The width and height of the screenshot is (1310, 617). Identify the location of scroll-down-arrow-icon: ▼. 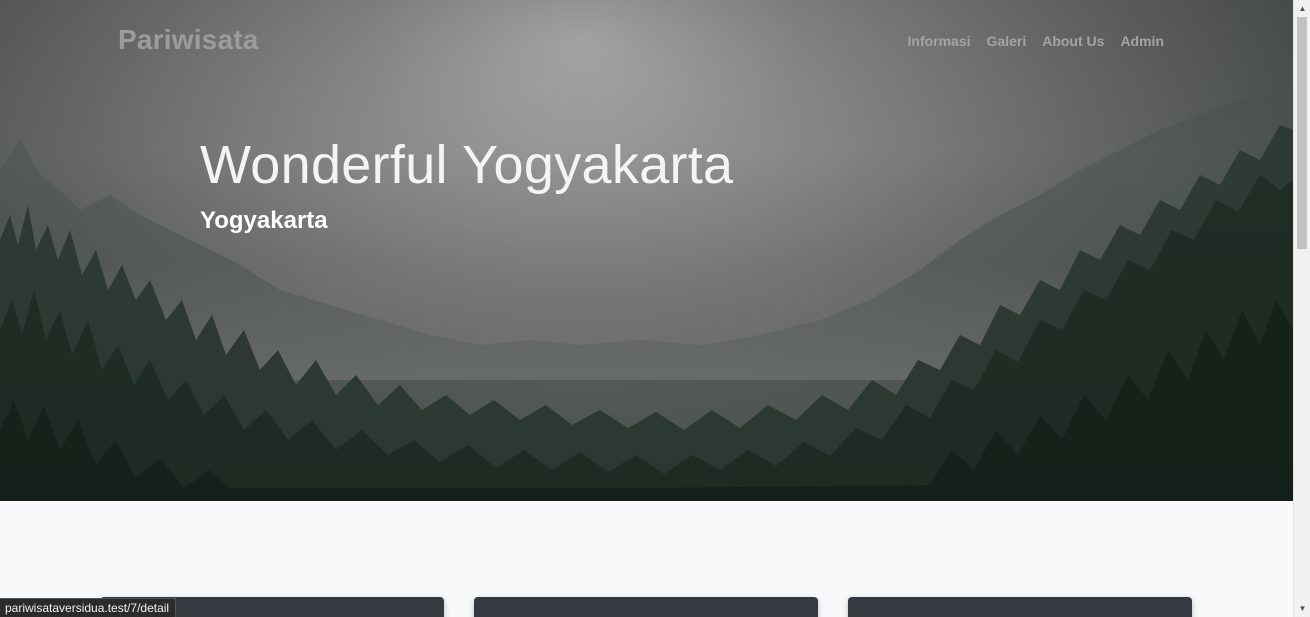
(1302, 608).